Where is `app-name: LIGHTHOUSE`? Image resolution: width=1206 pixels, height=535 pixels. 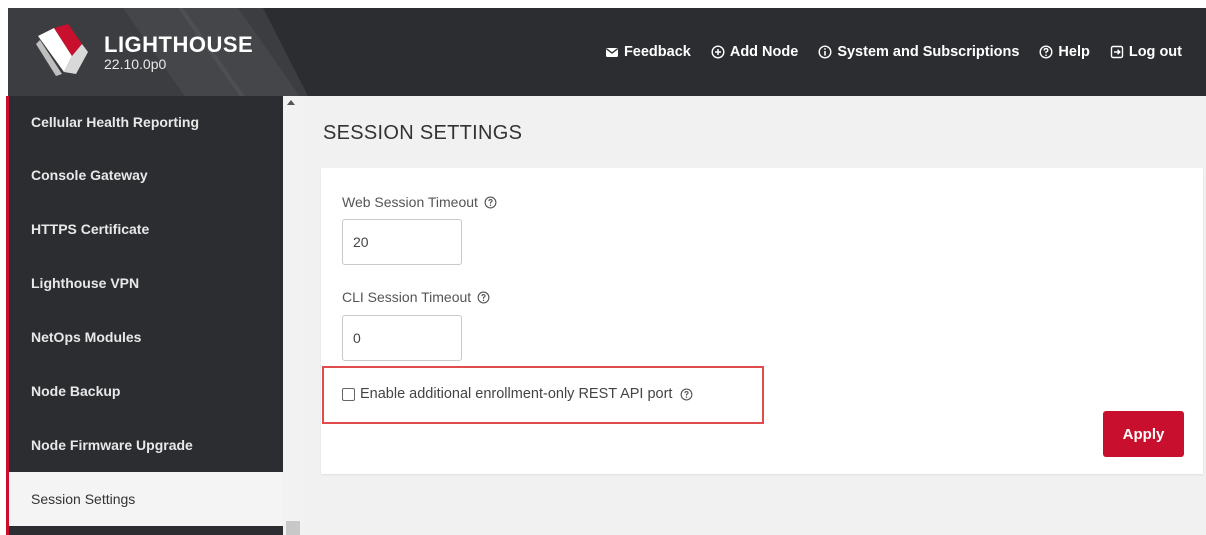
app-name: LIGHTHOUSE is located at coordinates (179, 44).